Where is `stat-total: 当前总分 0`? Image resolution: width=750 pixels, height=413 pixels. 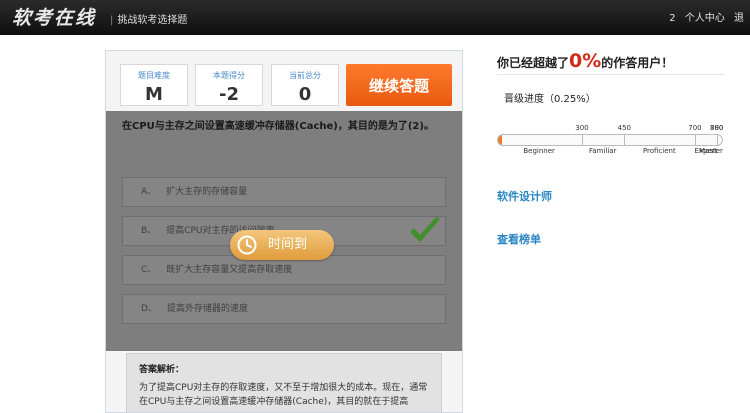 stat-total: 当前总分 0 is located at coordinates (305, 85).